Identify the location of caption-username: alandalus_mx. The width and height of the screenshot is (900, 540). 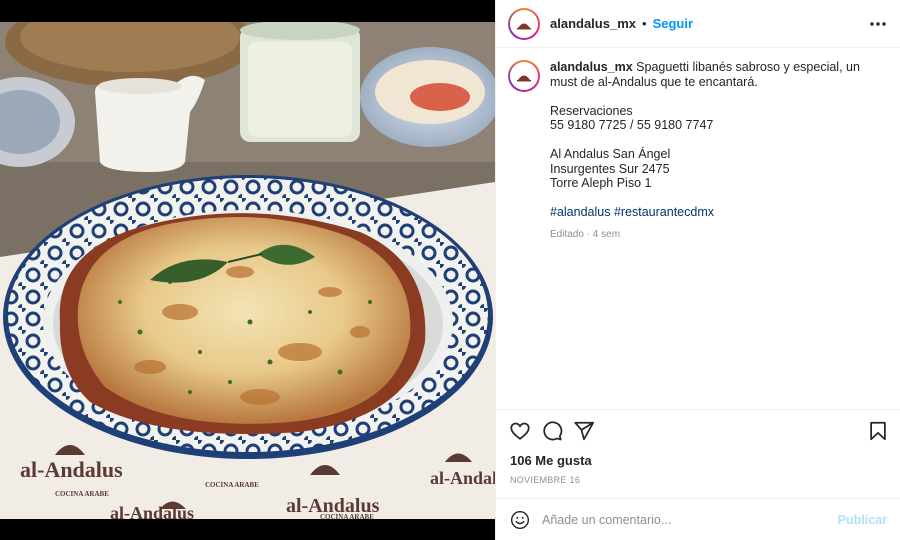
(591, 67).